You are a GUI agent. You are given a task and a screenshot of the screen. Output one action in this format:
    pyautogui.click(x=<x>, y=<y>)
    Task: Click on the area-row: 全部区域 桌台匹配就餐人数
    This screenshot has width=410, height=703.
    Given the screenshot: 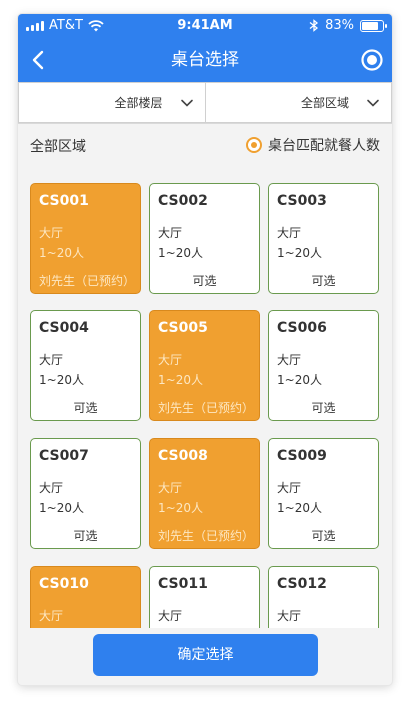 What is the action you would take?
    pyautogui.click(x=205, y=144)
    